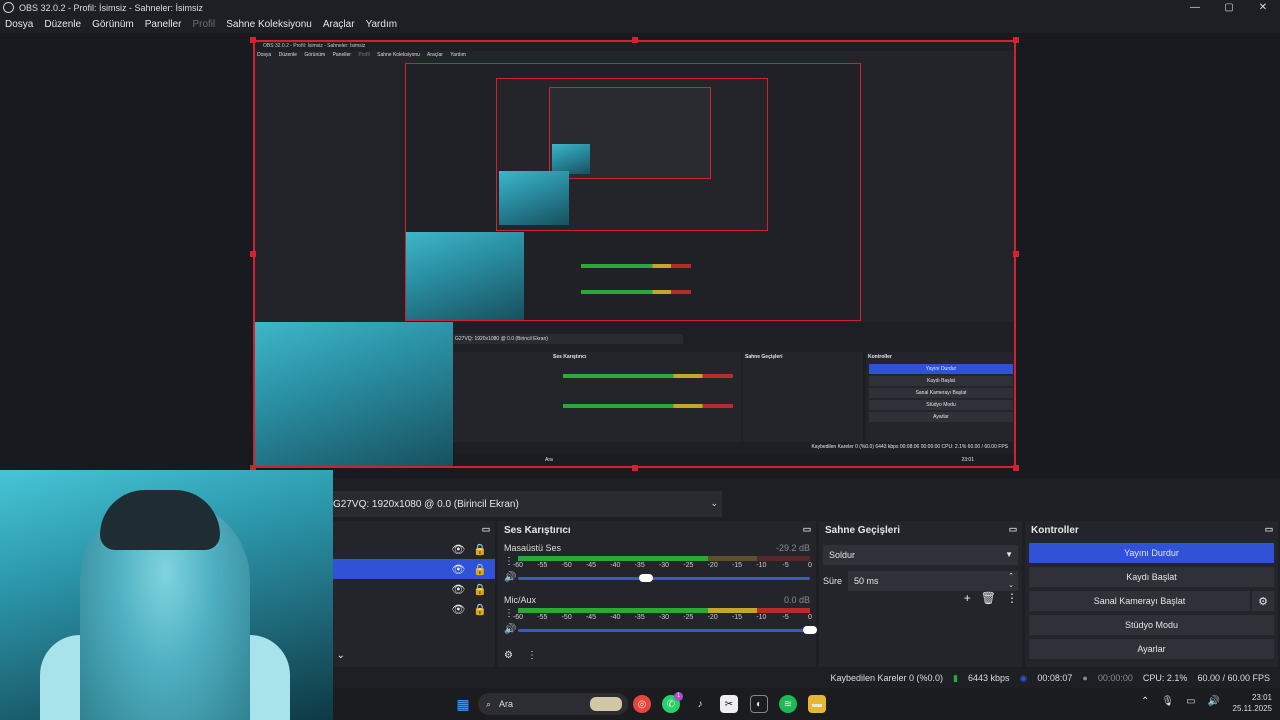 Image resolution: width=1280 pixels, height=720 pixels. Describe the element at coordinates (933, 581) in the screenshot. I see `duration-input: 50 ms ⌃ ⌄` at that location.